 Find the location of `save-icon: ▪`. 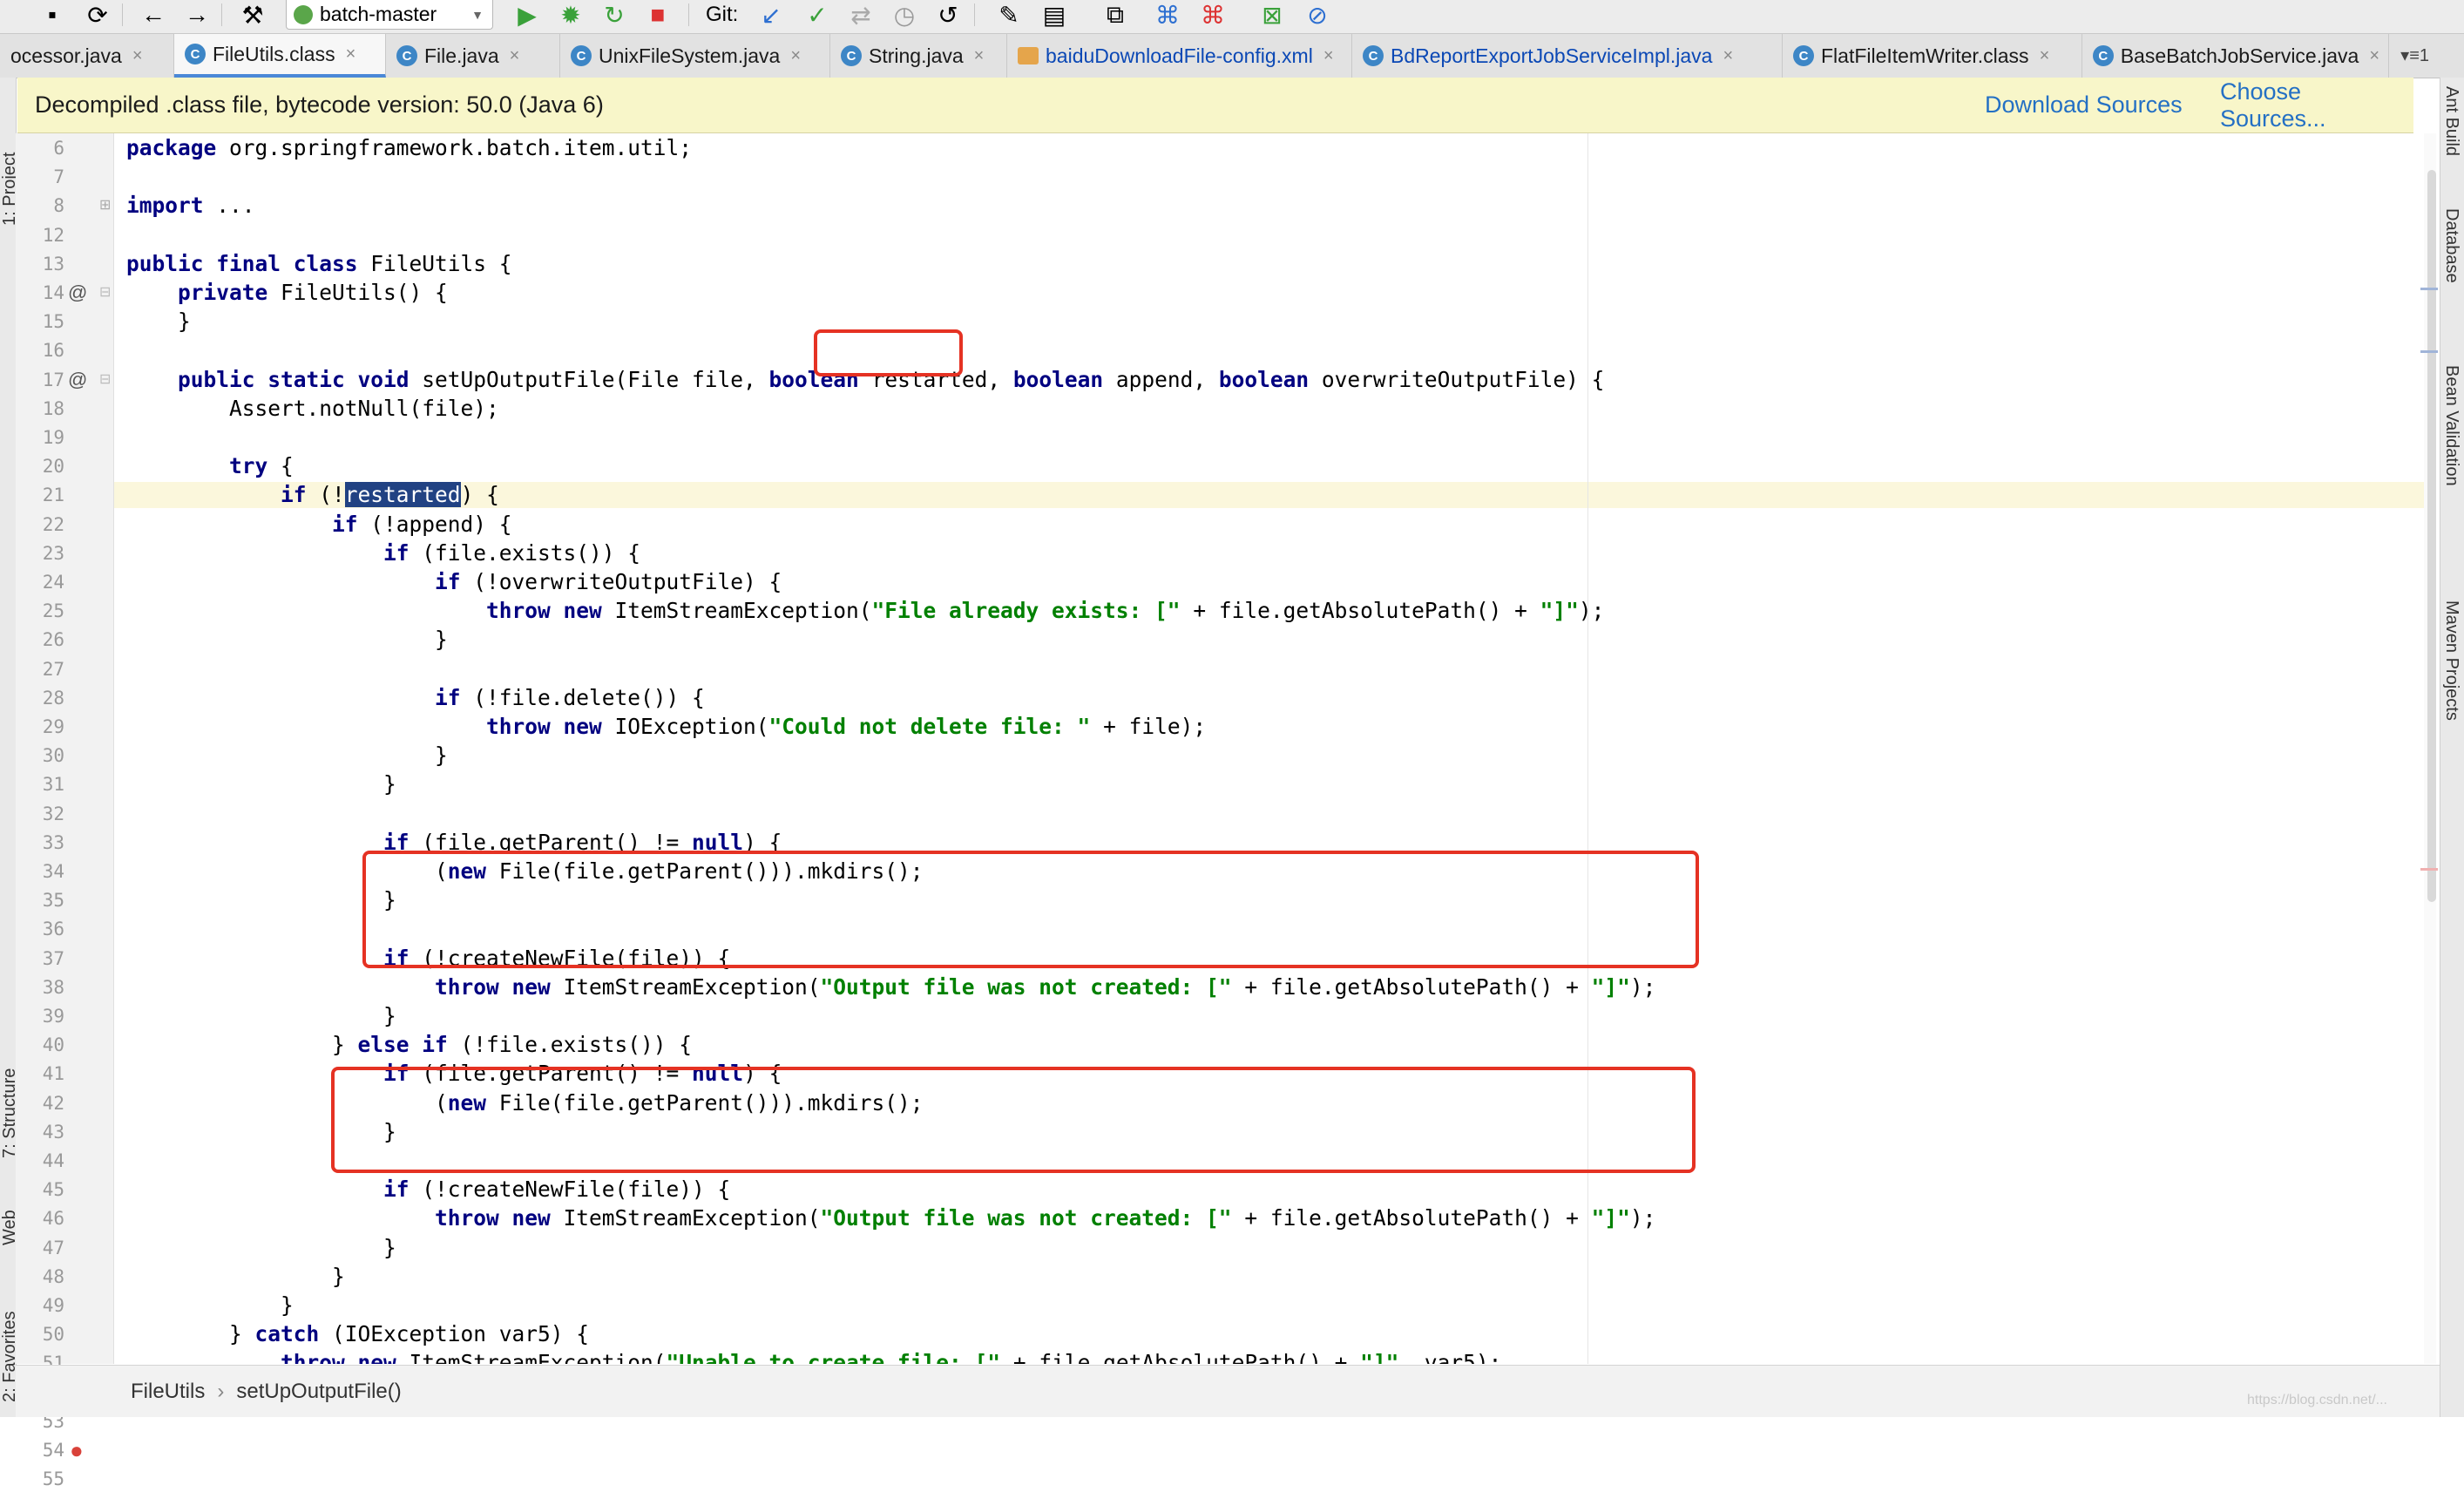

save-icon: ▪ is located at coordinates (52, 15).